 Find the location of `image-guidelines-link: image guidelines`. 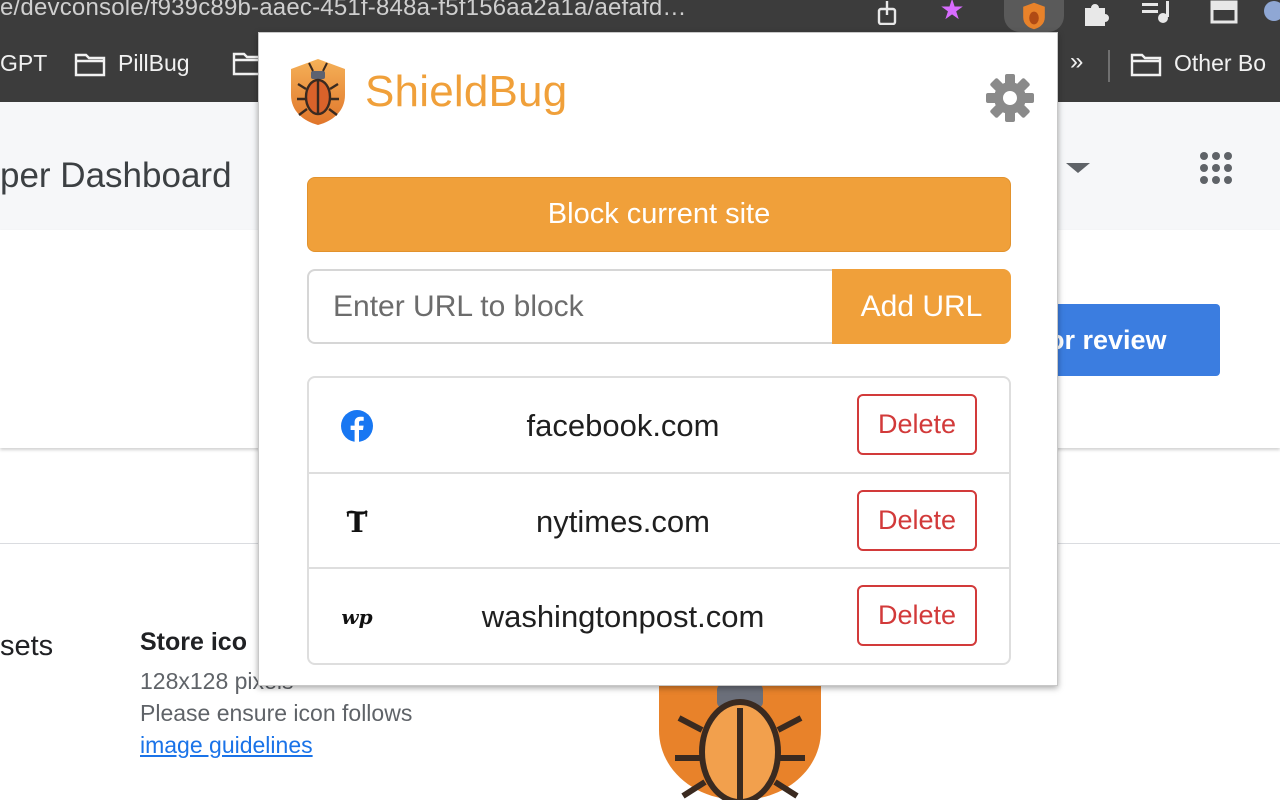

image-guidelines-link: image guidelines is located at coordinates (226, 745).